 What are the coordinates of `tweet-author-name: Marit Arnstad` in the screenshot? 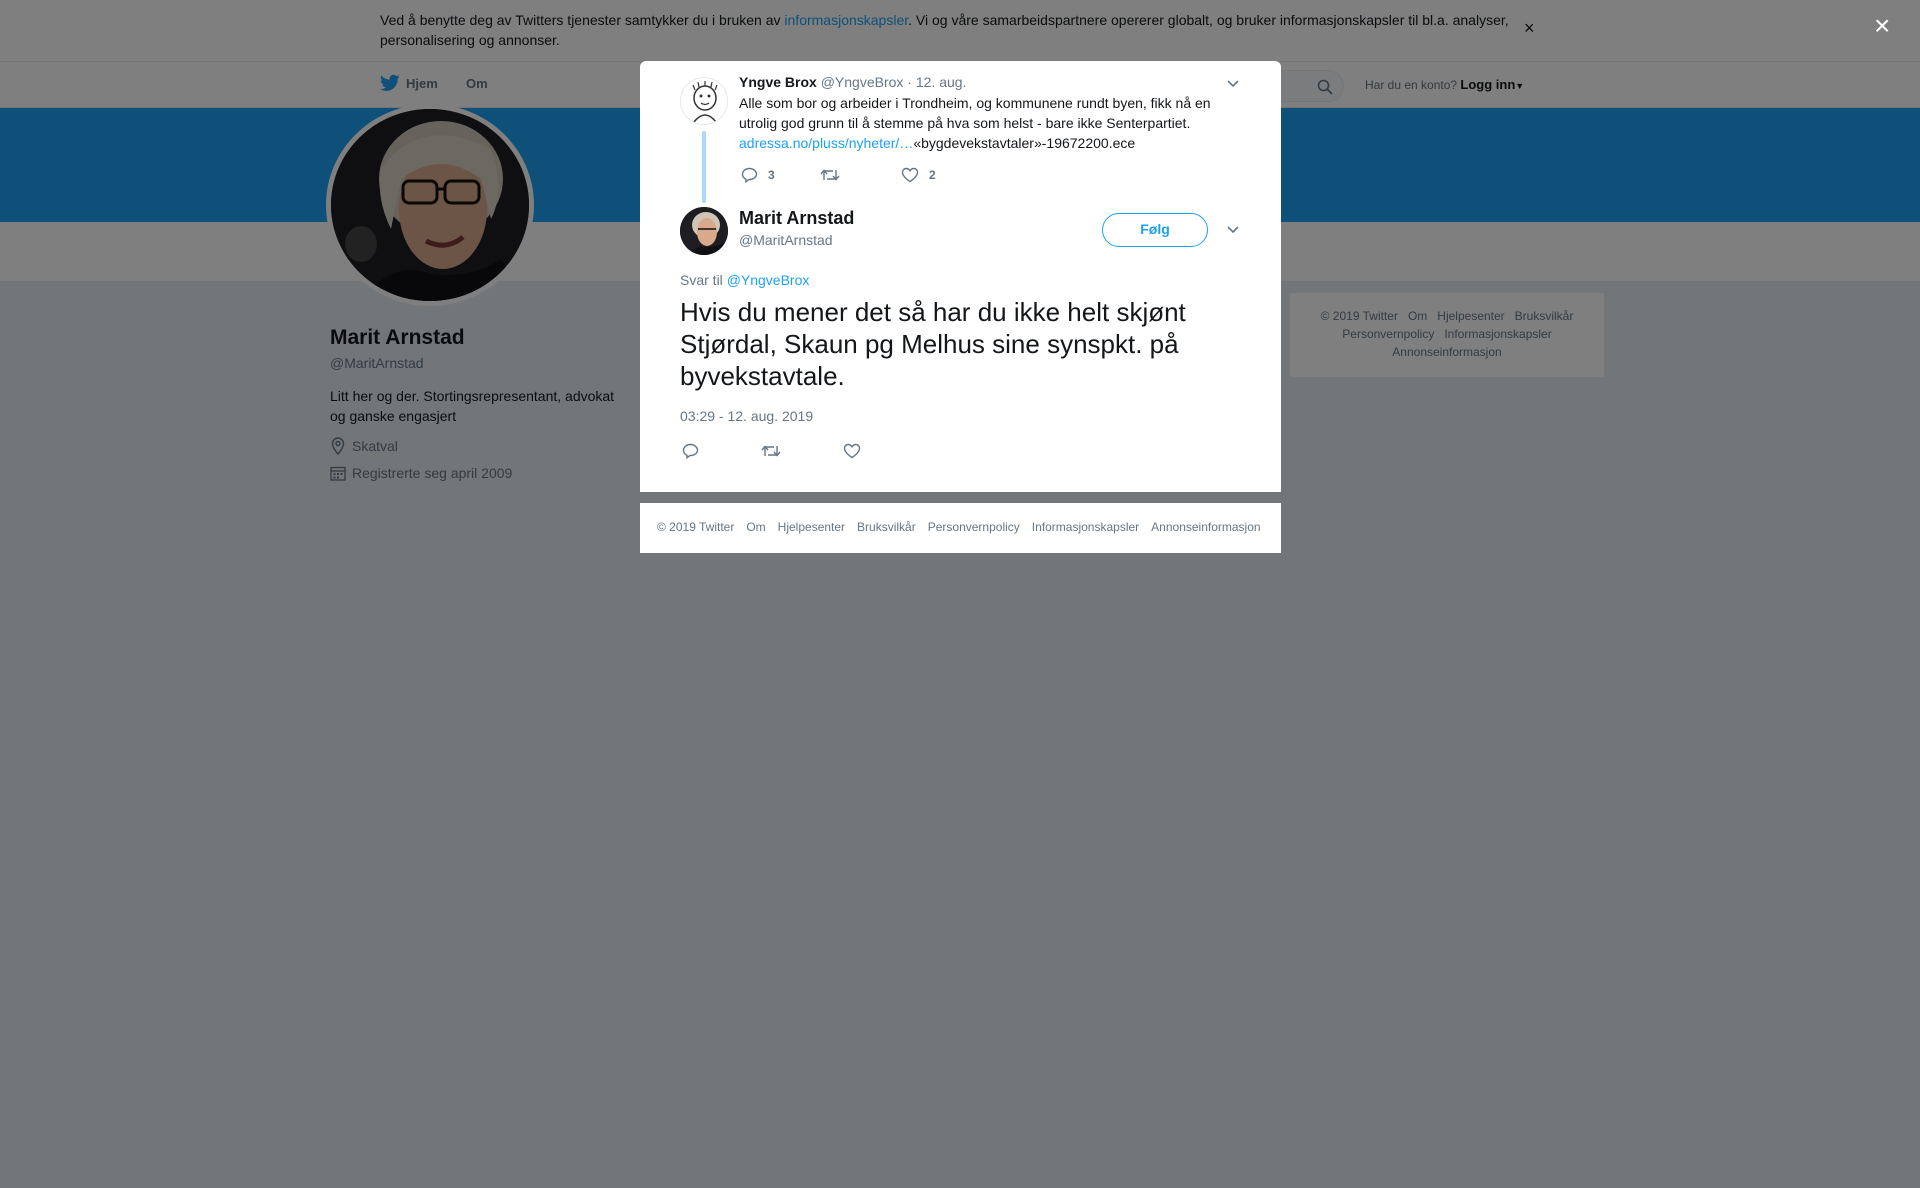 It's located at (796, 218).